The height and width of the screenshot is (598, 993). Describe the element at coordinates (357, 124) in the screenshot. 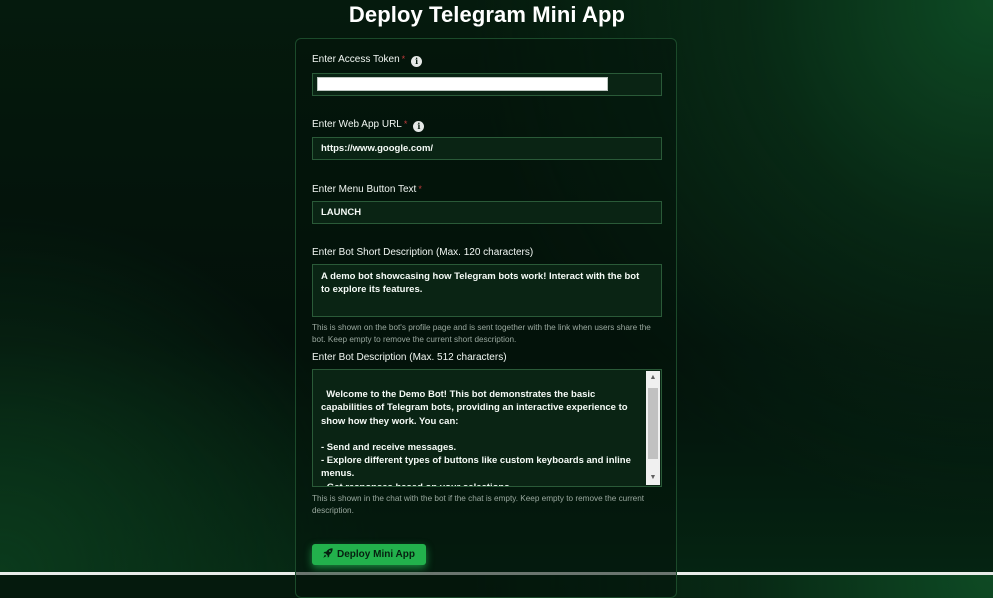

I see `web-app-url-label-text: Enter Web App URL` at that location.